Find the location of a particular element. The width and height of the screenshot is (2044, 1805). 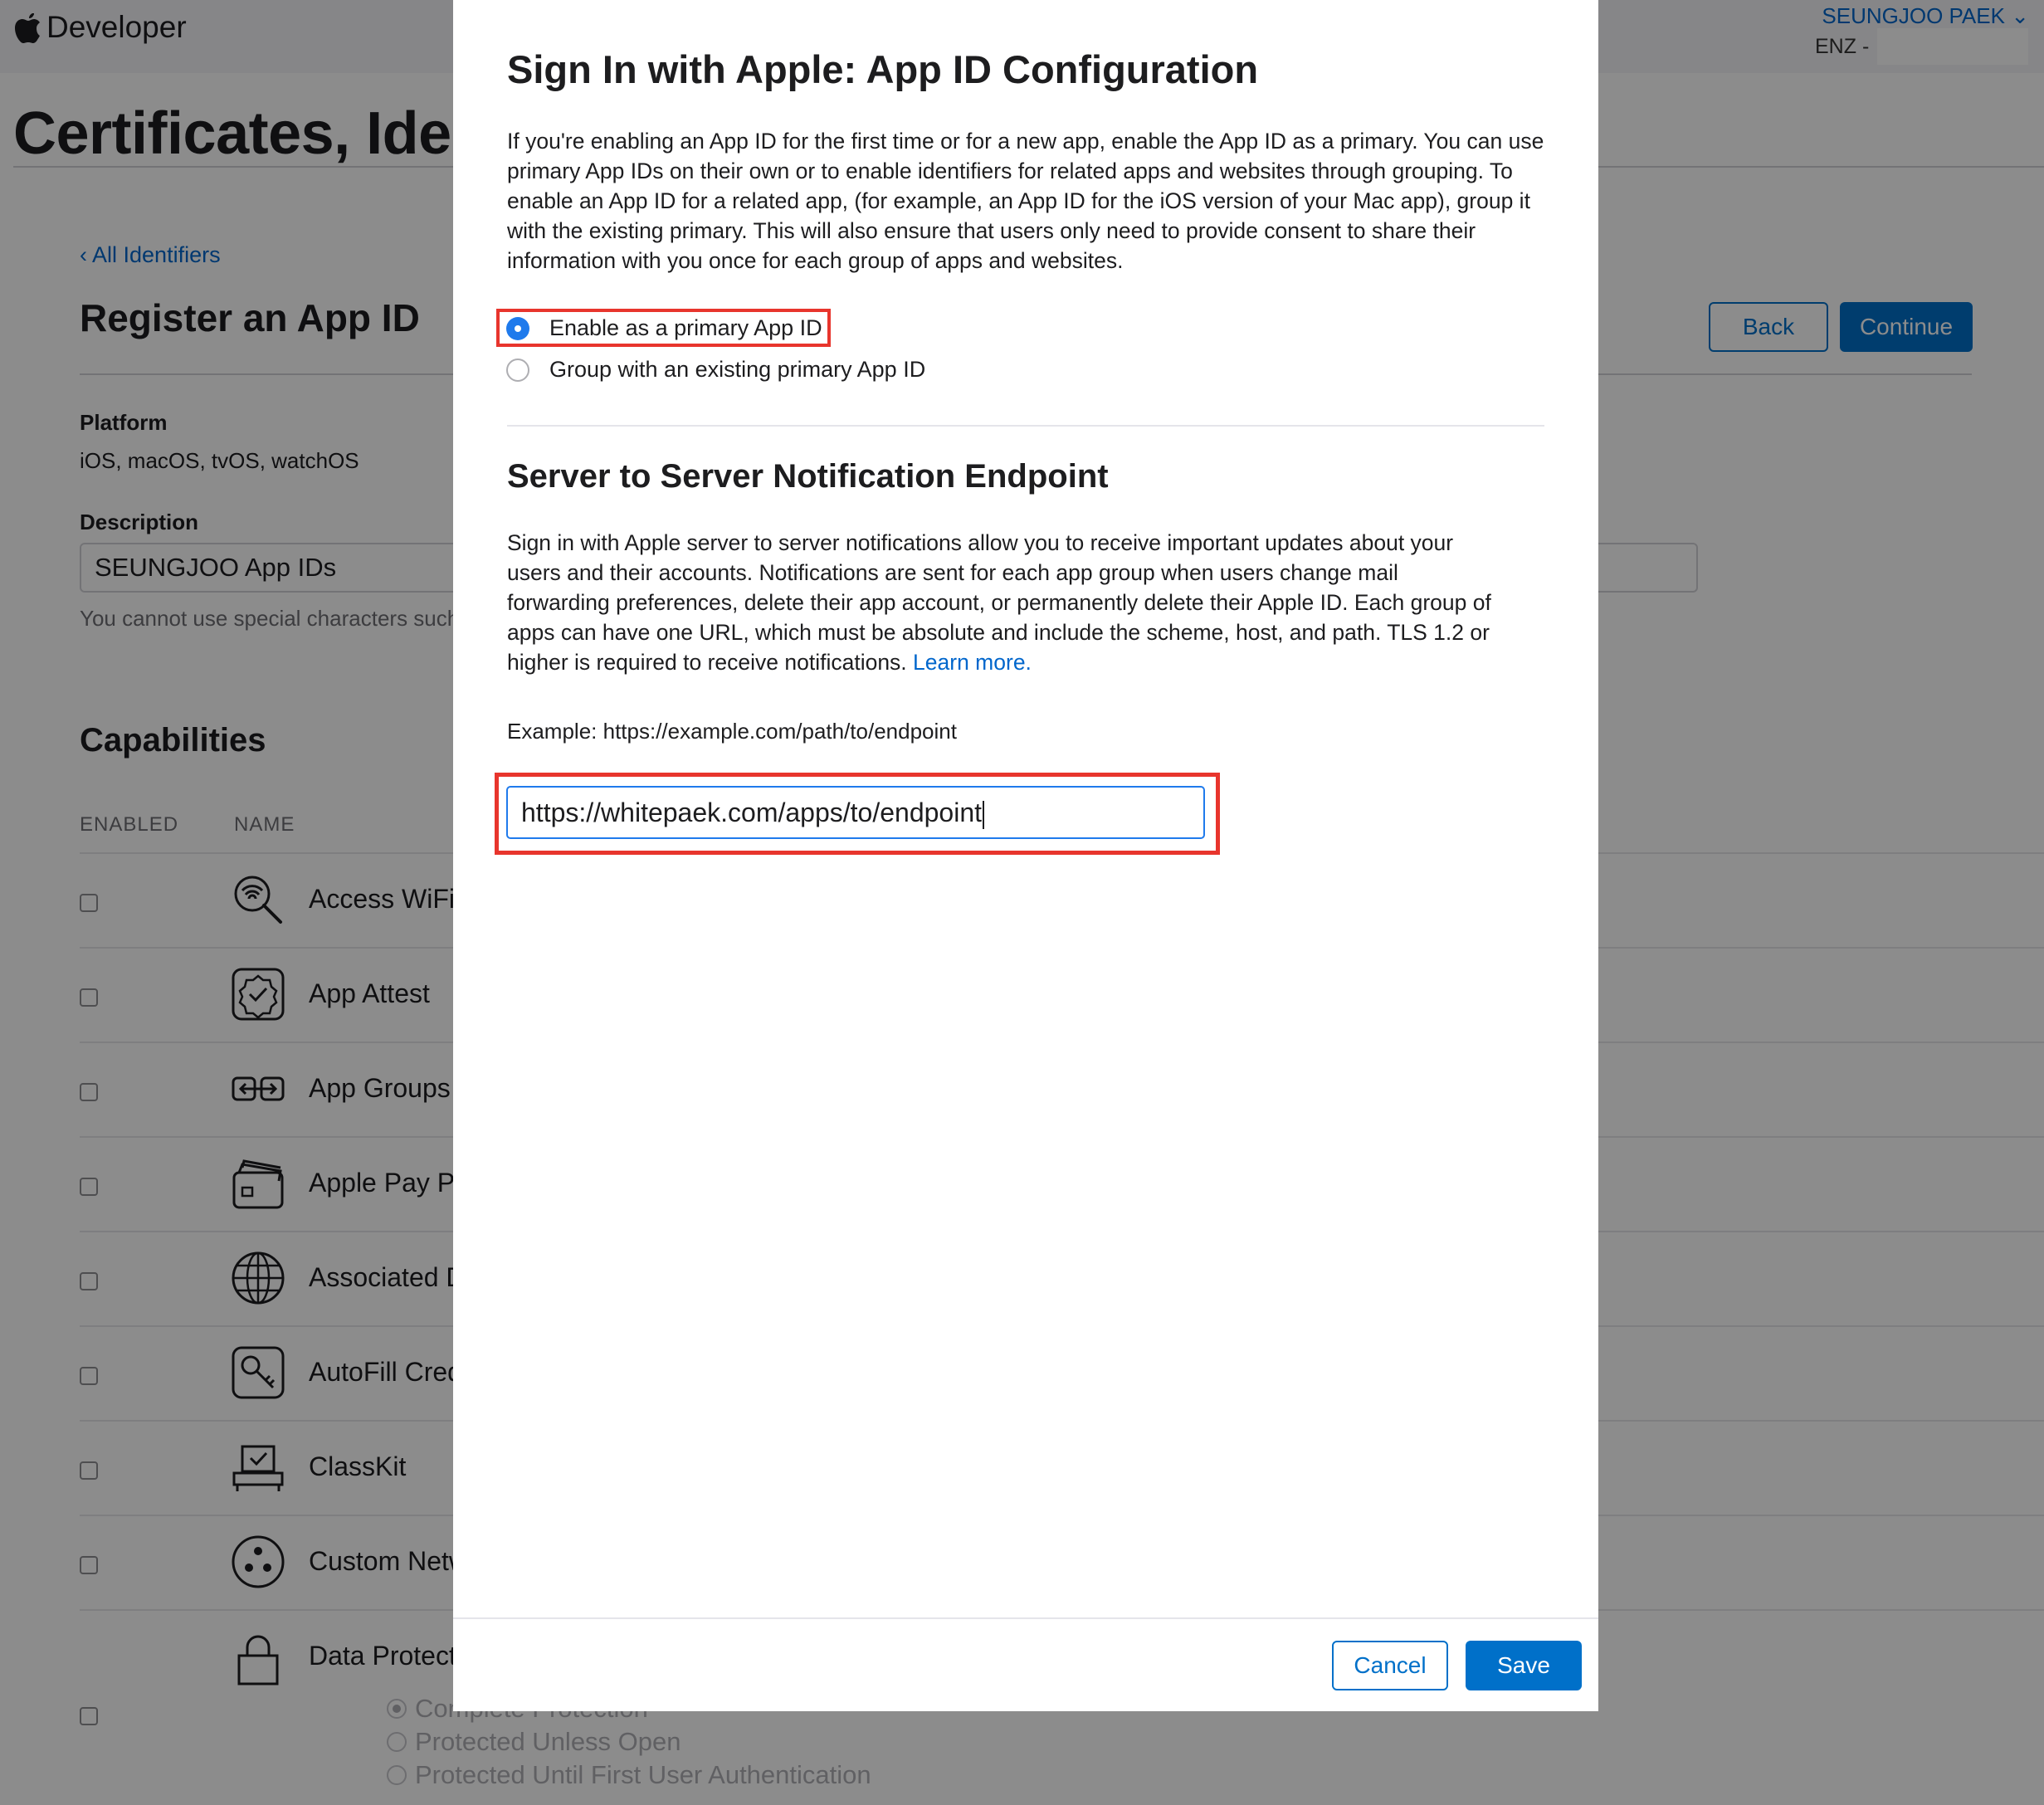

endpoint-section-title: Server to Server Notification Endpoint is located at coordinates (808, 476).